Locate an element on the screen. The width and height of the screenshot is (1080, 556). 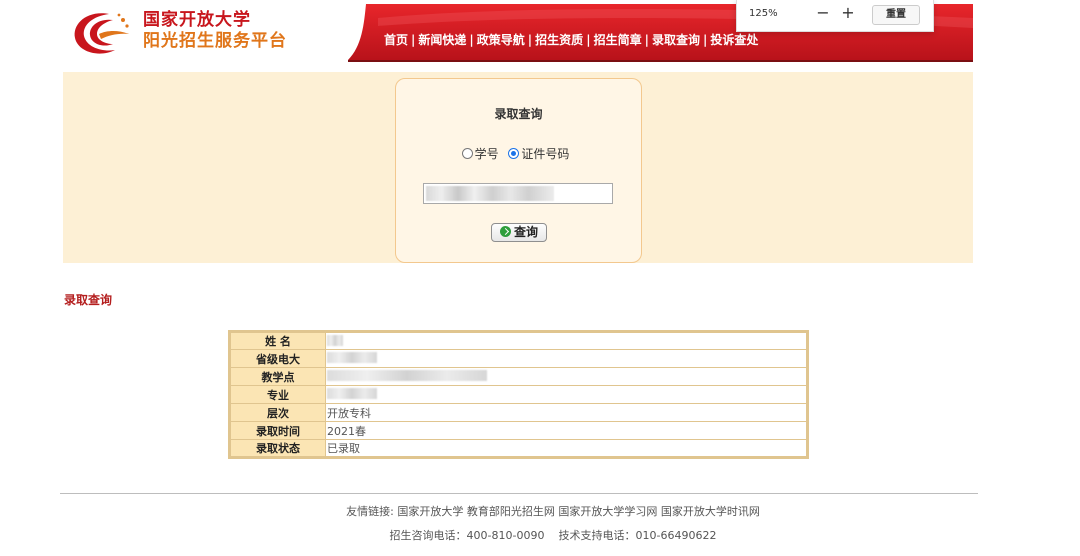
row-label: 省级电大 is located at coordinates (277, 358).